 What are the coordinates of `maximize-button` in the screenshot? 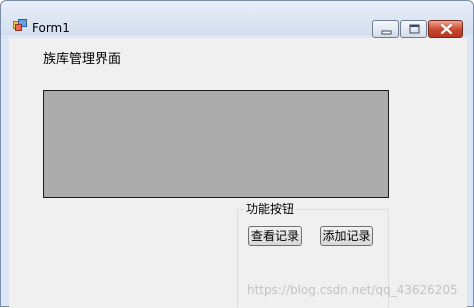 It's located at (413, 29).